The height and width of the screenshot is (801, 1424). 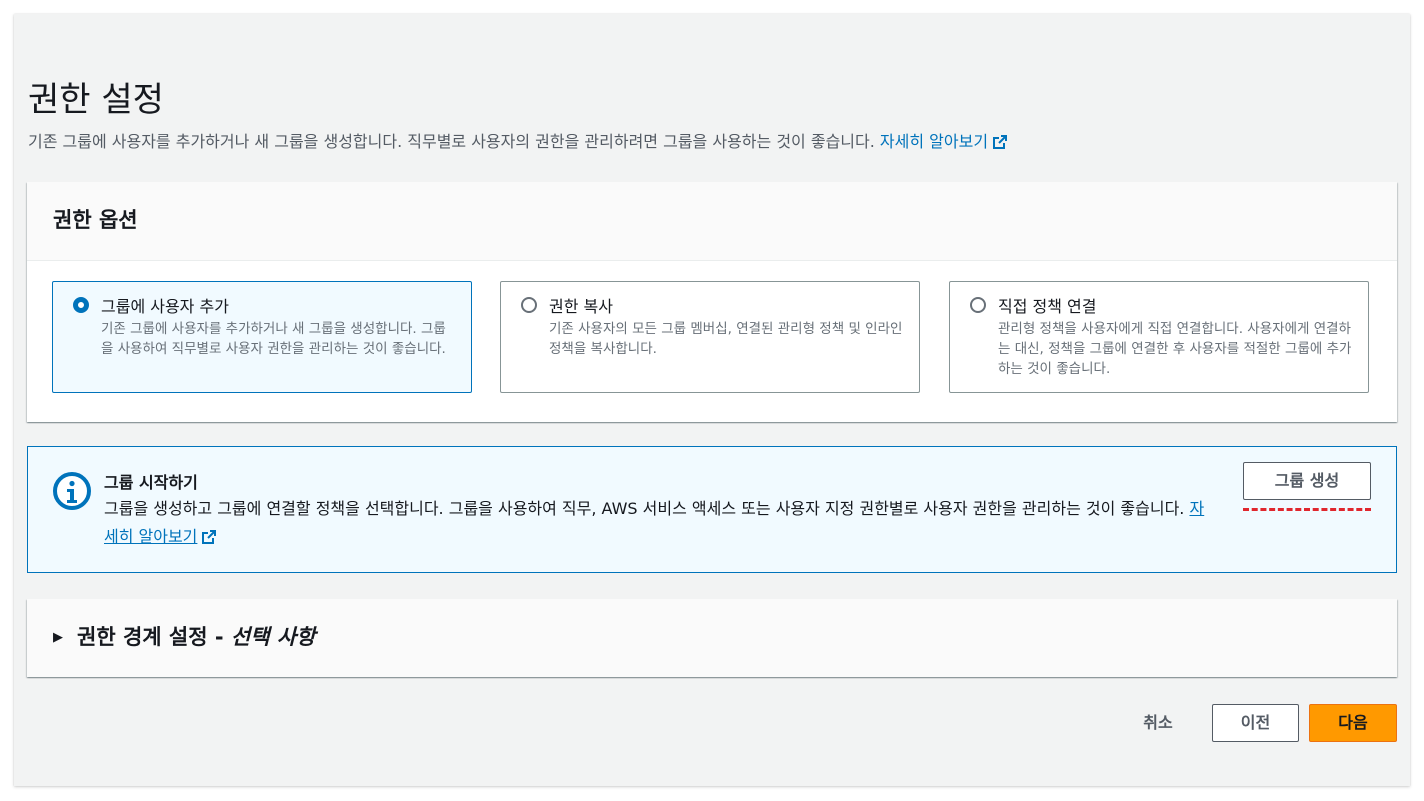 I want to click on tile-title: 직접 정책 연결, so click(x=1047, y=306).